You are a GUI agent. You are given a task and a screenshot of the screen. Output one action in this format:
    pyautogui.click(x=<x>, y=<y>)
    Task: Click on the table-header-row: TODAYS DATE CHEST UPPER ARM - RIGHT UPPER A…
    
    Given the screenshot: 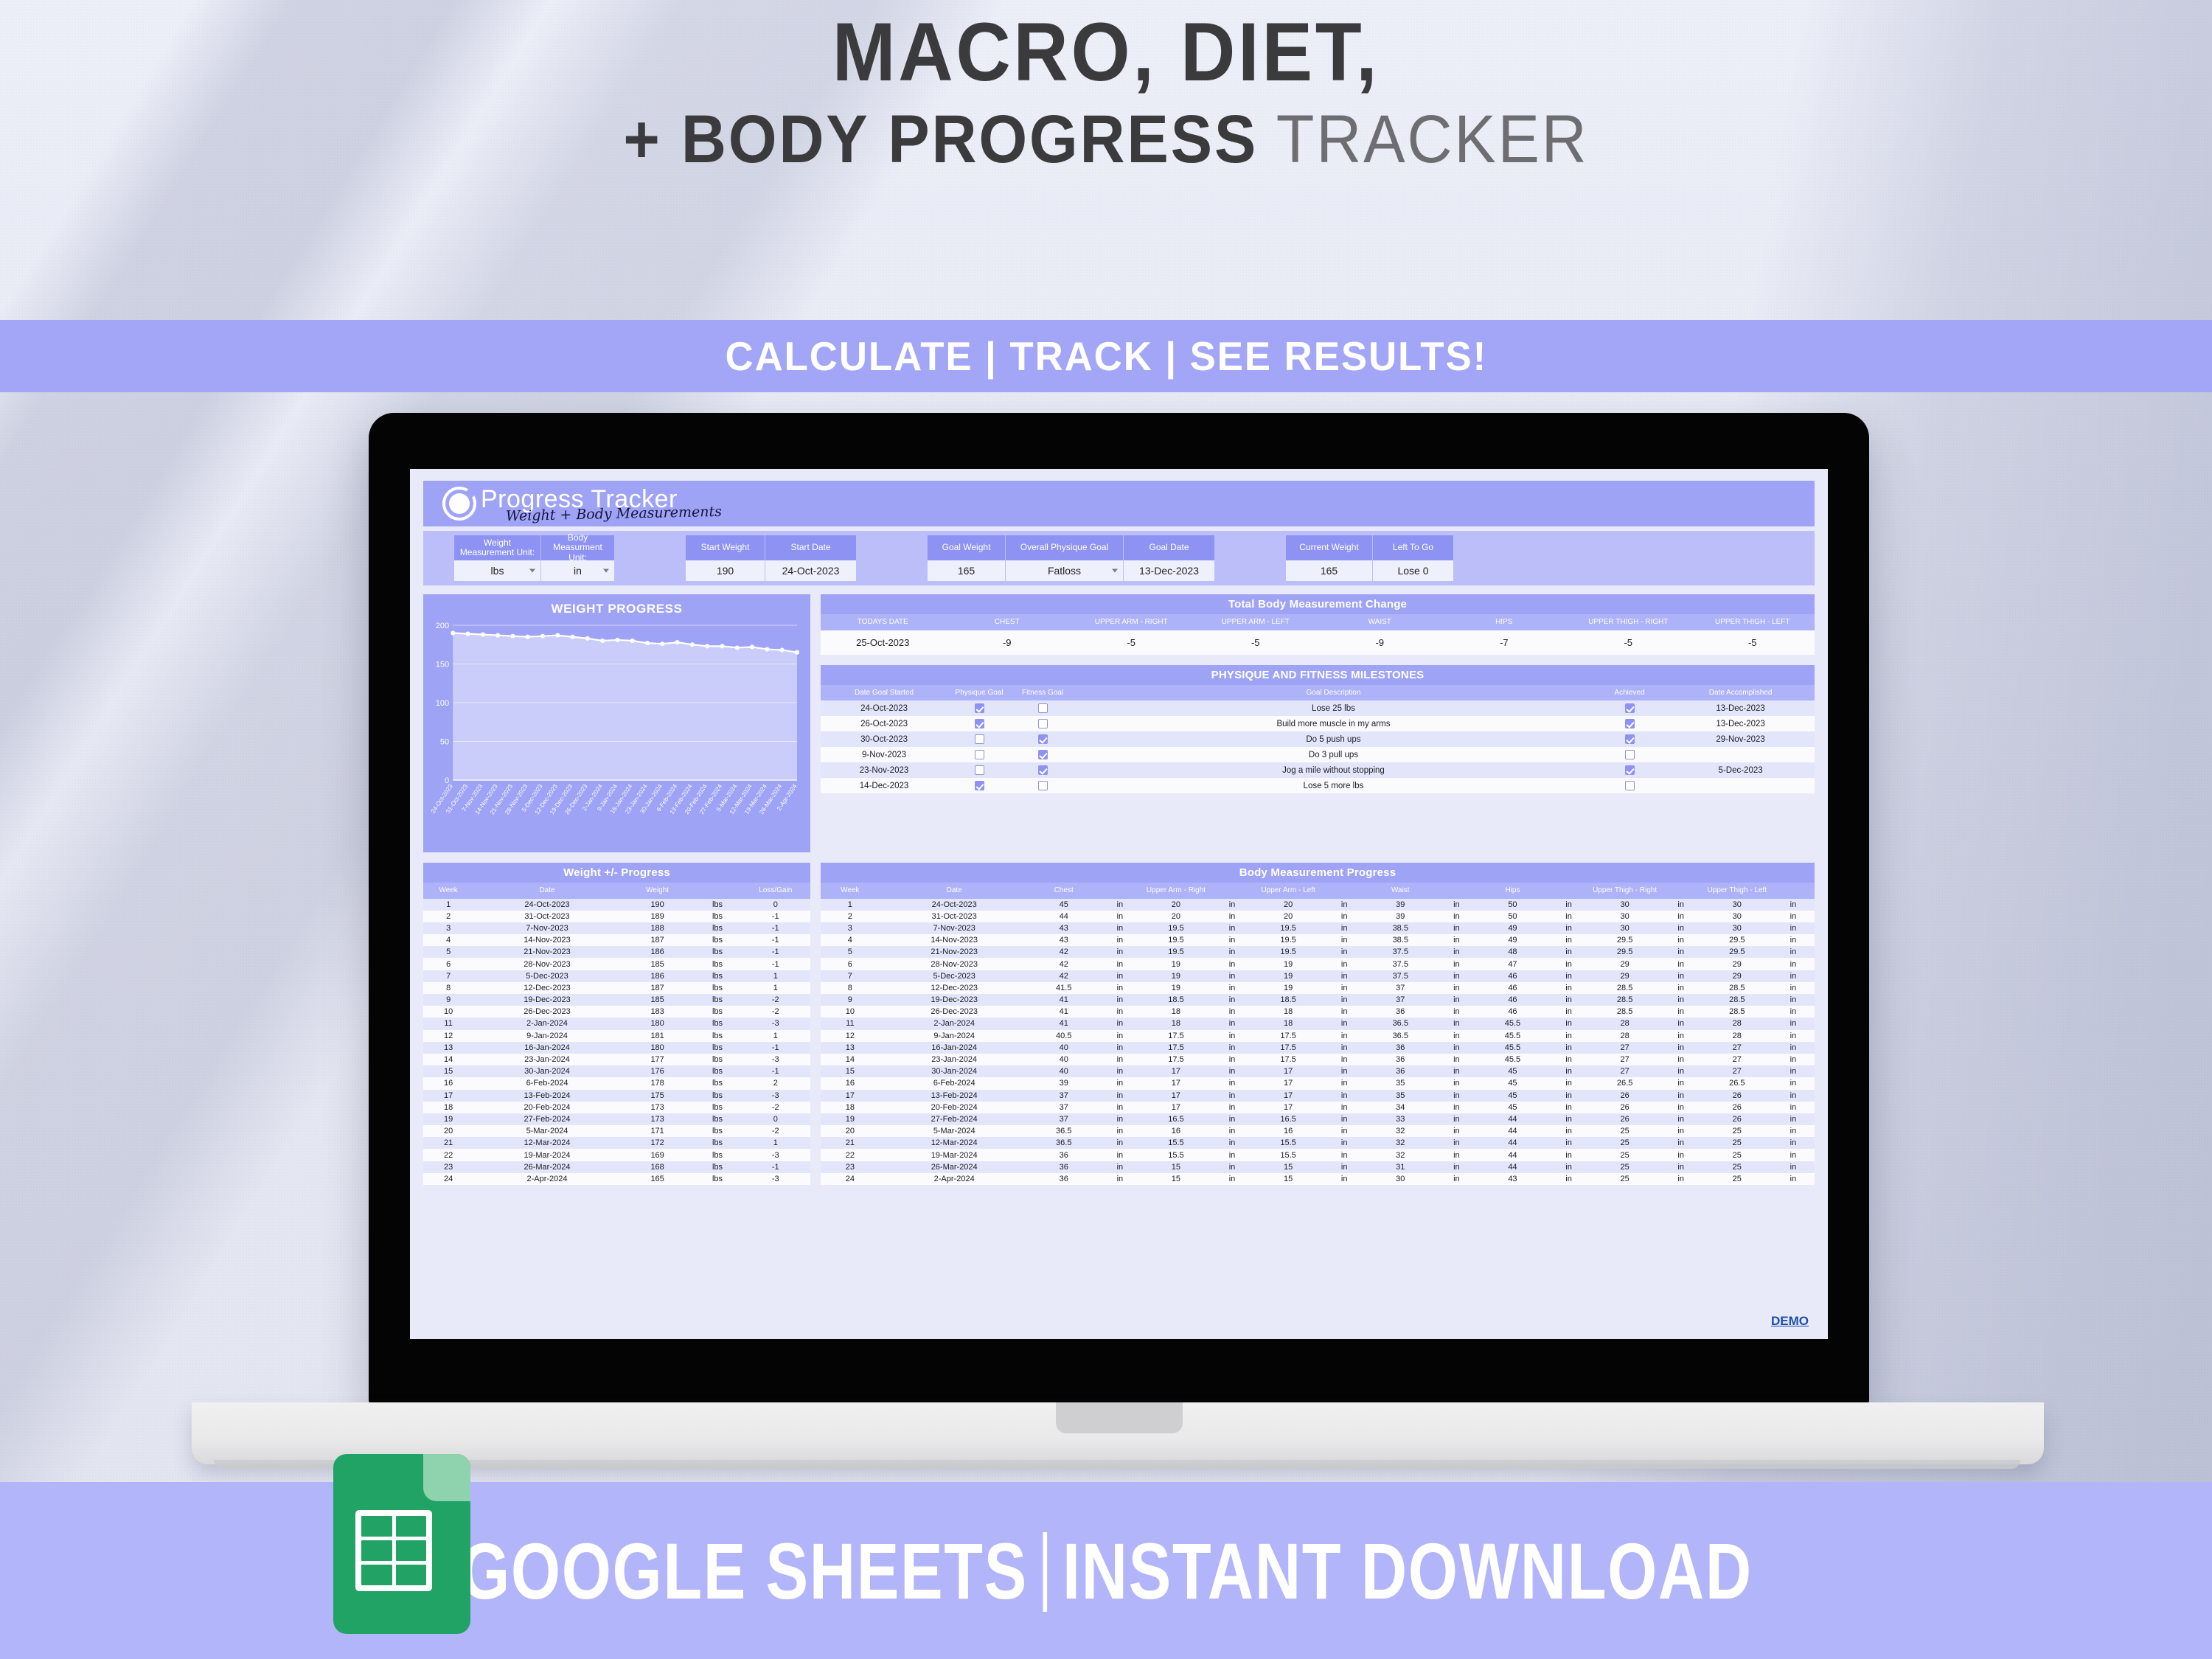 What is the action you would take?
    pyautogui.click(x=1318, y=622)
    